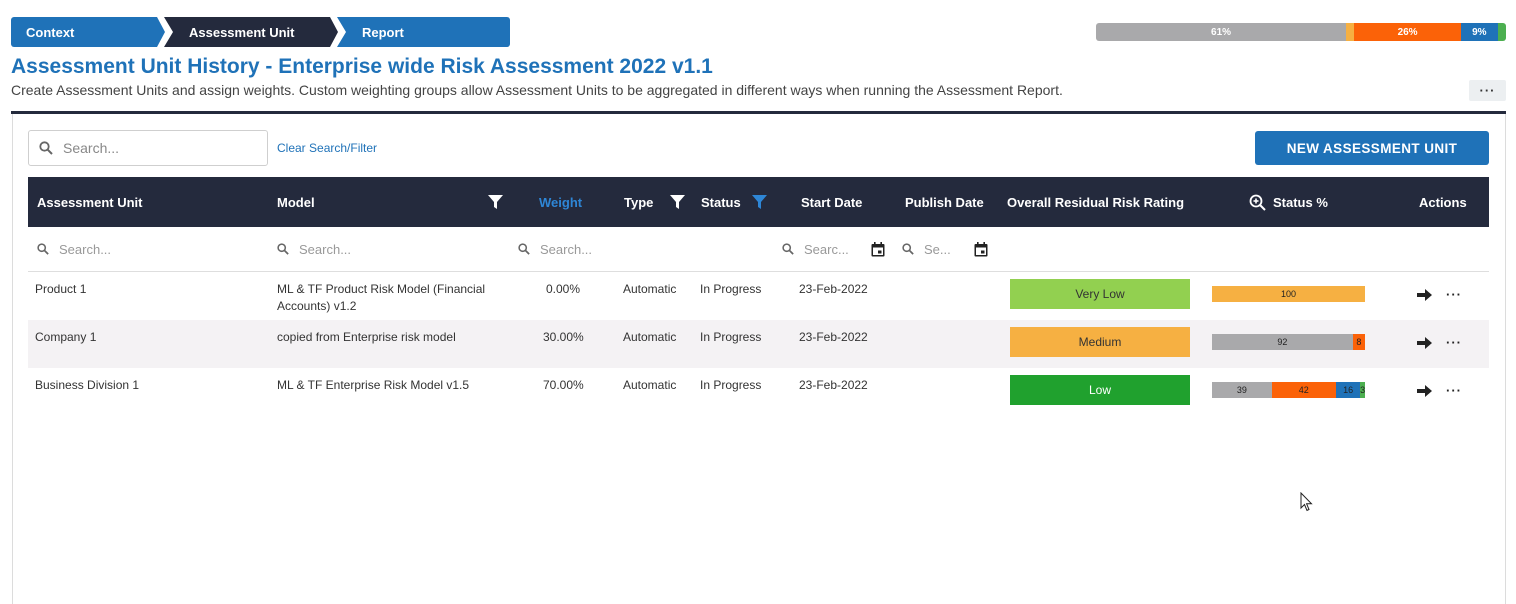 The height and width of the screenshot is (604, 1516). I want to click on header-actions-label: Actions, so click(1443, 202).